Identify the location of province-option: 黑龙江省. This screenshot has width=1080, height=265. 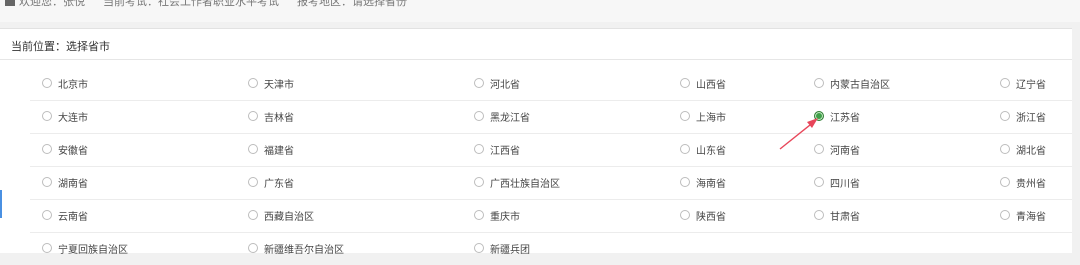
(502, 116).